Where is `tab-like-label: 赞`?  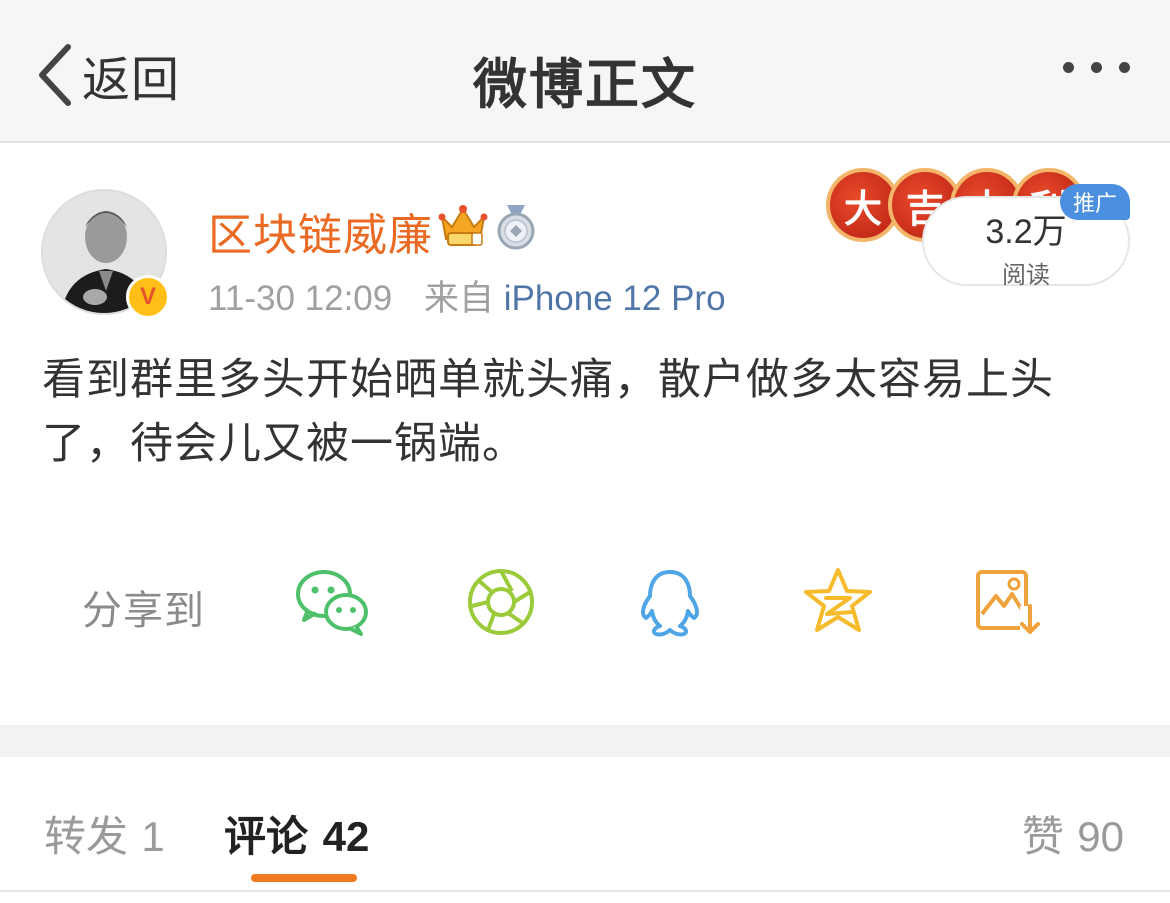 tab-like-label: 赞 is located at coordinates (1042, 836).